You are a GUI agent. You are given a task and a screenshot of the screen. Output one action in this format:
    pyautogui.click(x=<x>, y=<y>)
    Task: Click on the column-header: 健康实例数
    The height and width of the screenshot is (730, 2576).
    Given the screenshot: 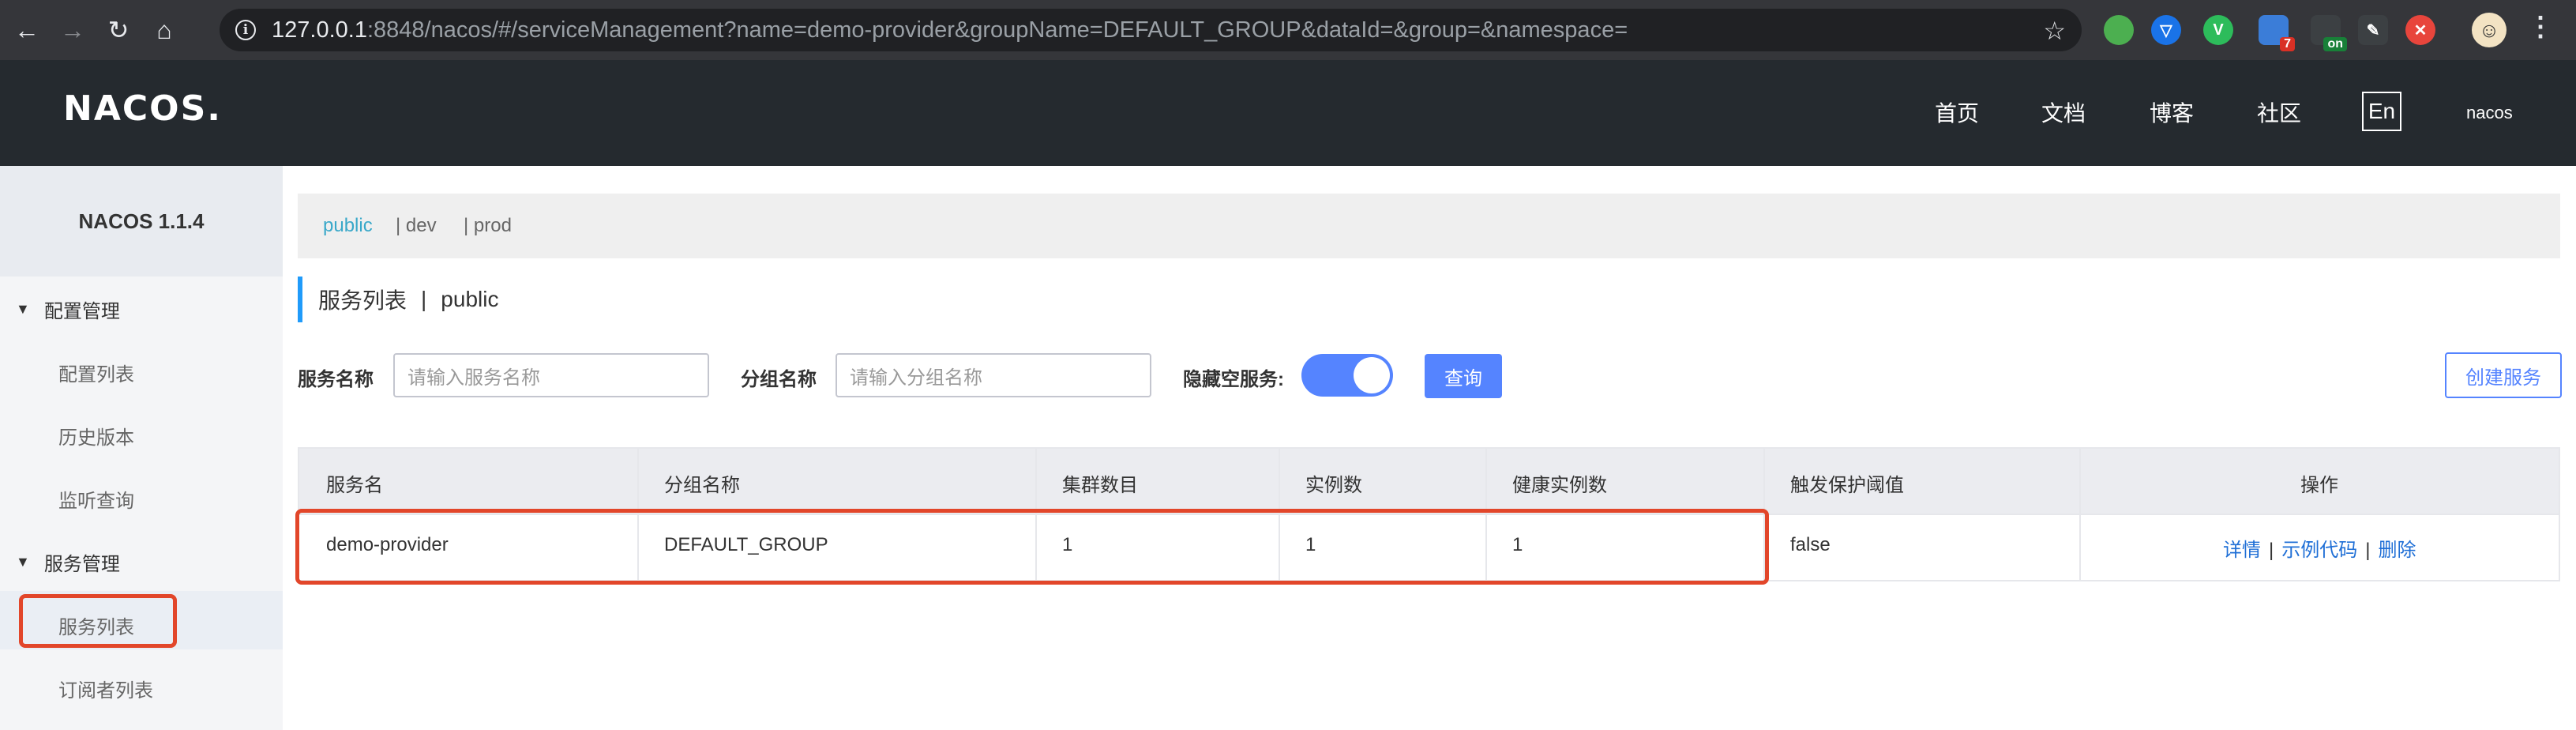 What is the action you would take?
    pyautogui.click(x=1559, y=485)
    